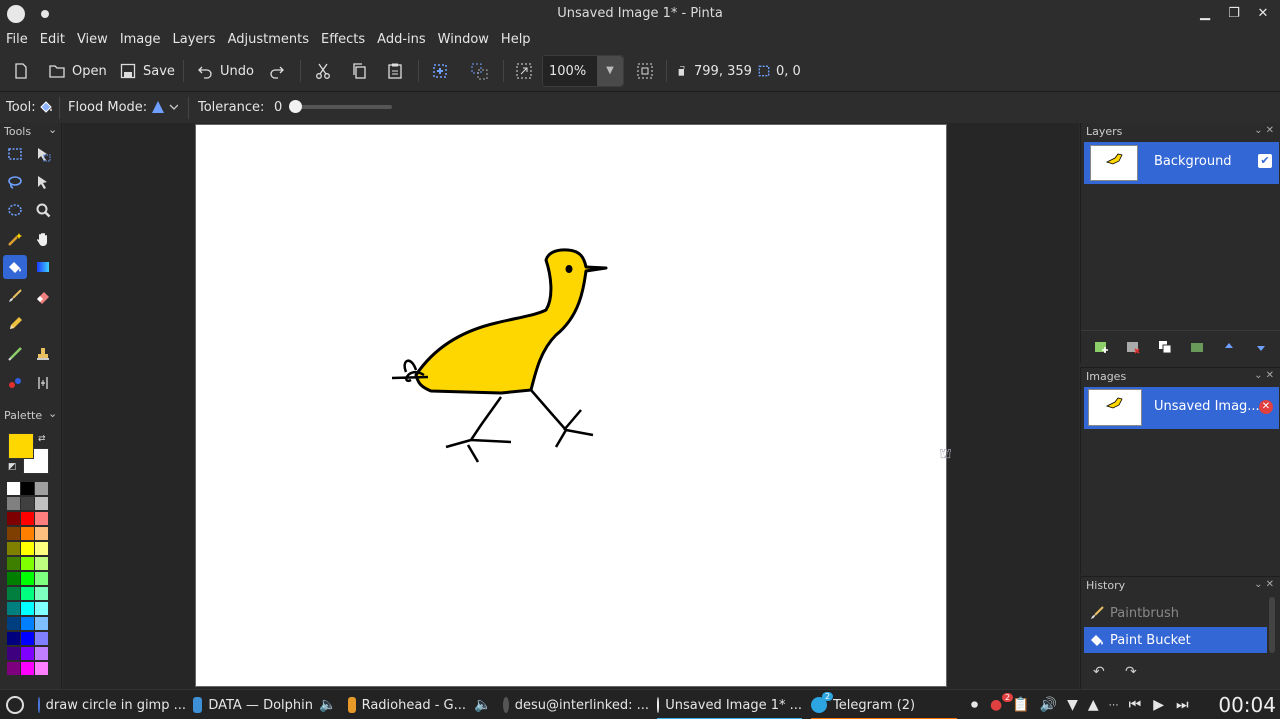 The height and width of the screenshot is (719, 1280). What do you see at coordinates (277, 71) in the screenshot?
I see `redo-button` at bounding box center [277, 71].